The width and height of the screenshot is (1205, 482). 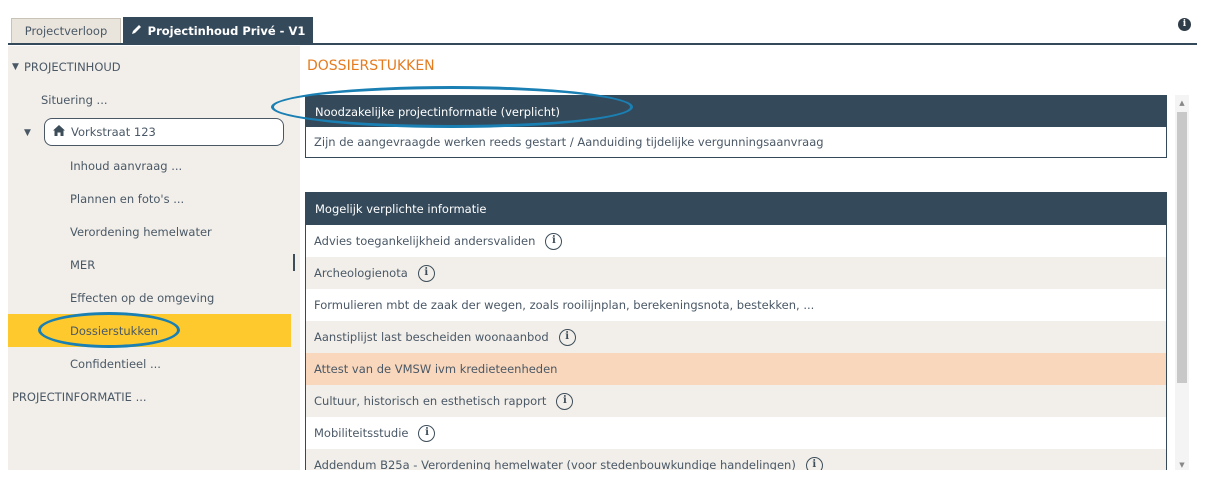 I want to click on scrollbar-thumb, so click(x=1182, y=247).